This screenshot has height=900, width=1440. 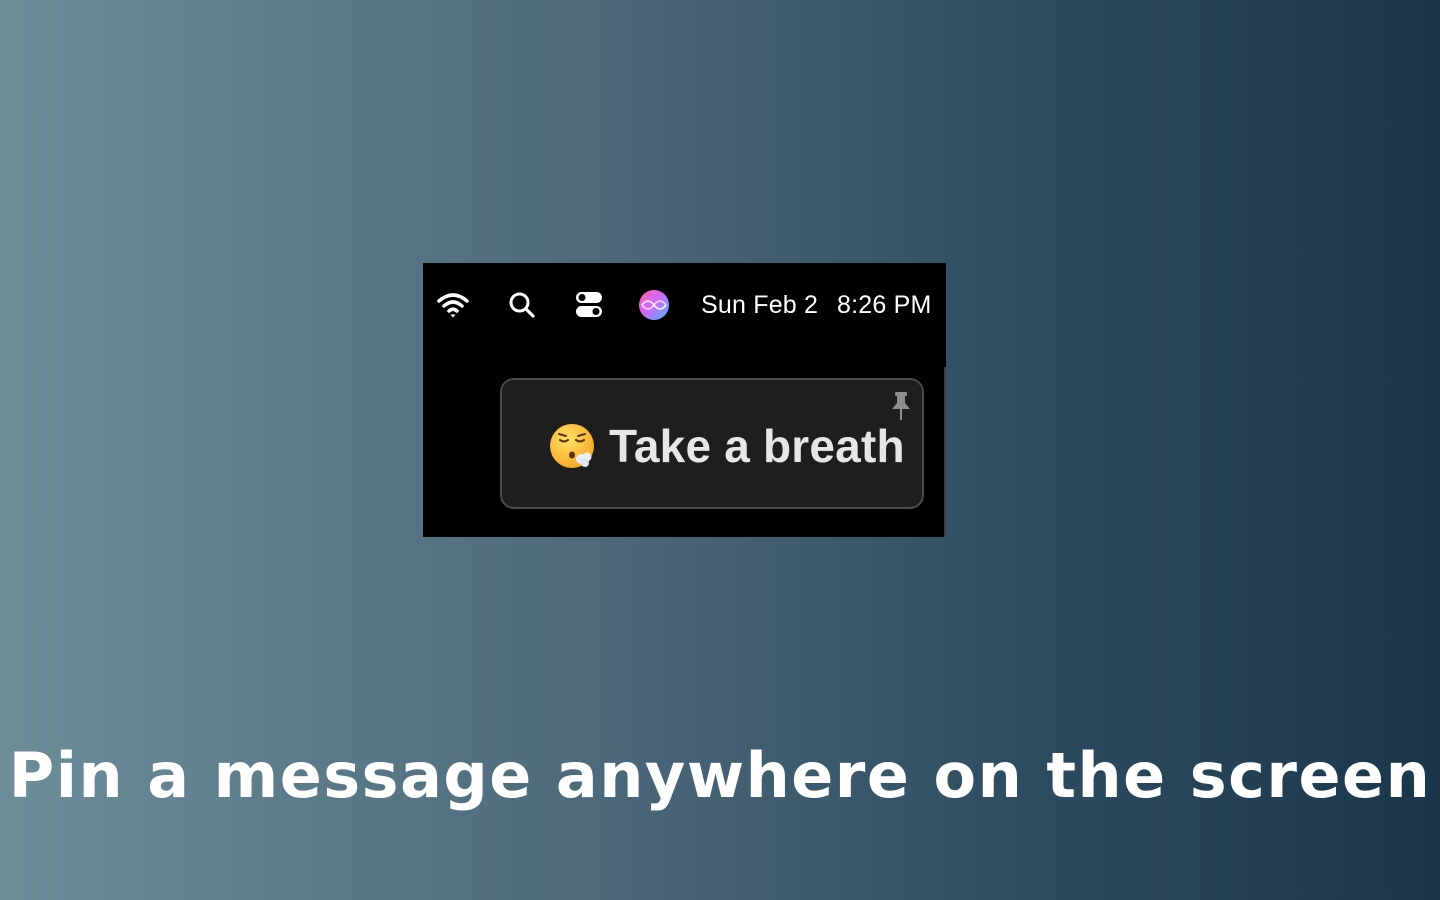 What do you see at coordinates (684, 305) in the screenshot?
I see `menu-bar: Sun Feb 2 8:26 PM` at bounding box center [684, 305].